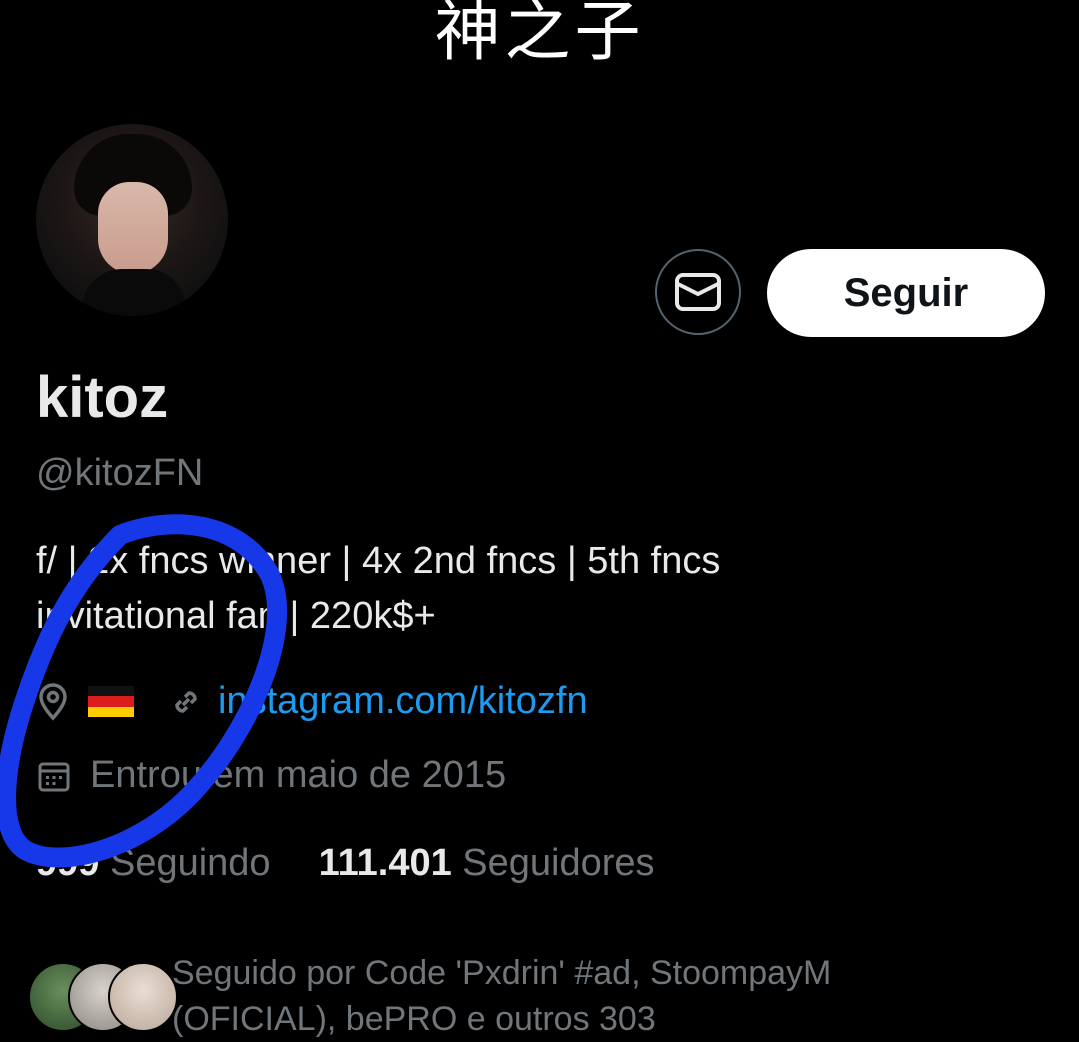 This screenshot has height=1042, width=1079. I want to click on profile-name: kitoz, so click(102, 397).